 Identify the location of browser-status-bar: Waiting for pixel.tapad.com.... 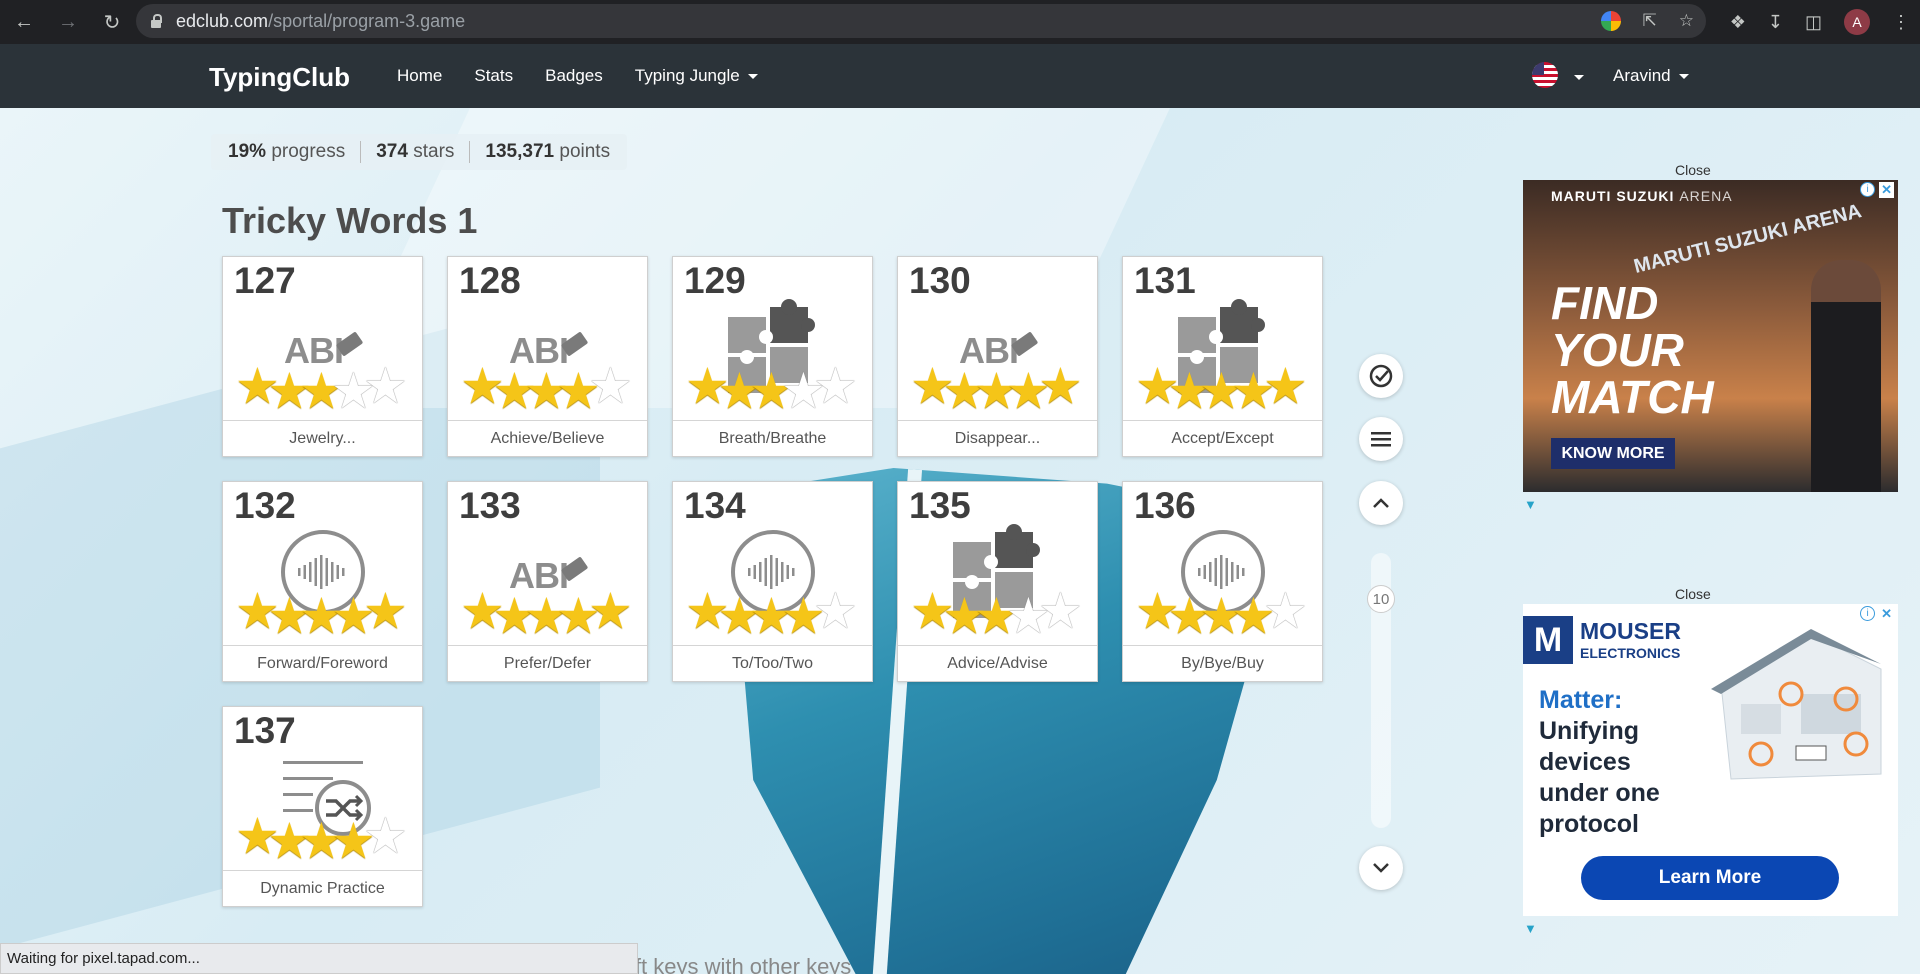
(319, 958).